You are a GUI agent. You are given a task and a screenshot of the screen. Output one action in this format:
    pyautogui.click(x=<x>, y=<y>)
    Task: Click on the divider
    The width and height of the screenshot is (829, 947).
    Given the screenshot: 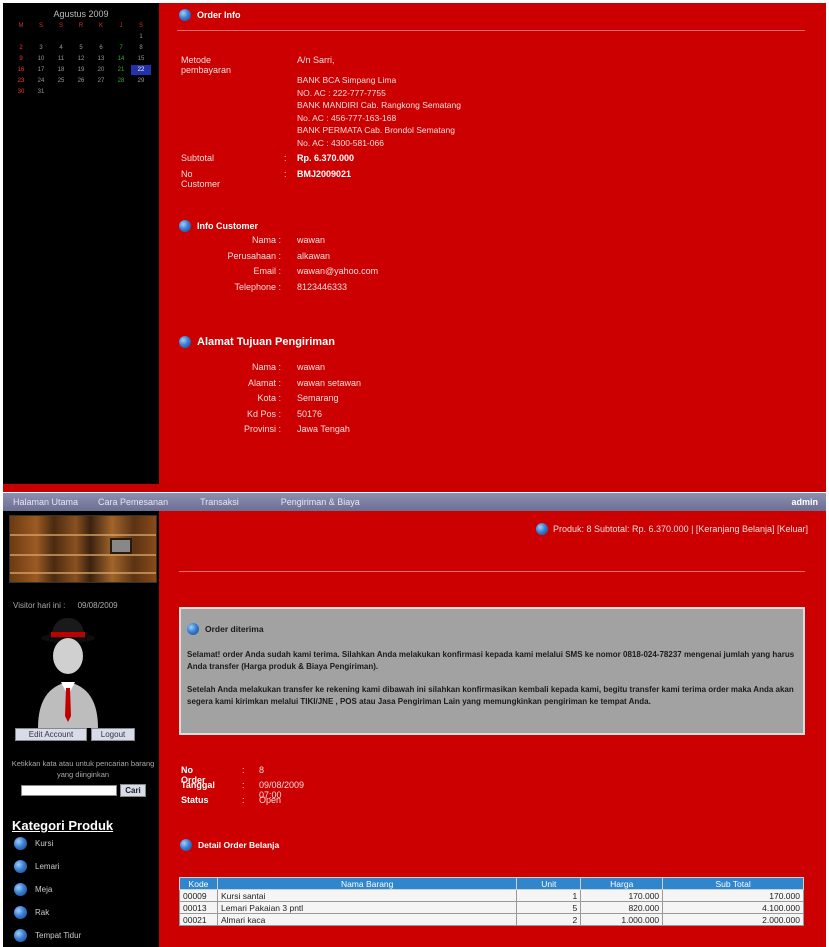 What is the action you would take?
    pyautogui.click(x=491, y=30)
    